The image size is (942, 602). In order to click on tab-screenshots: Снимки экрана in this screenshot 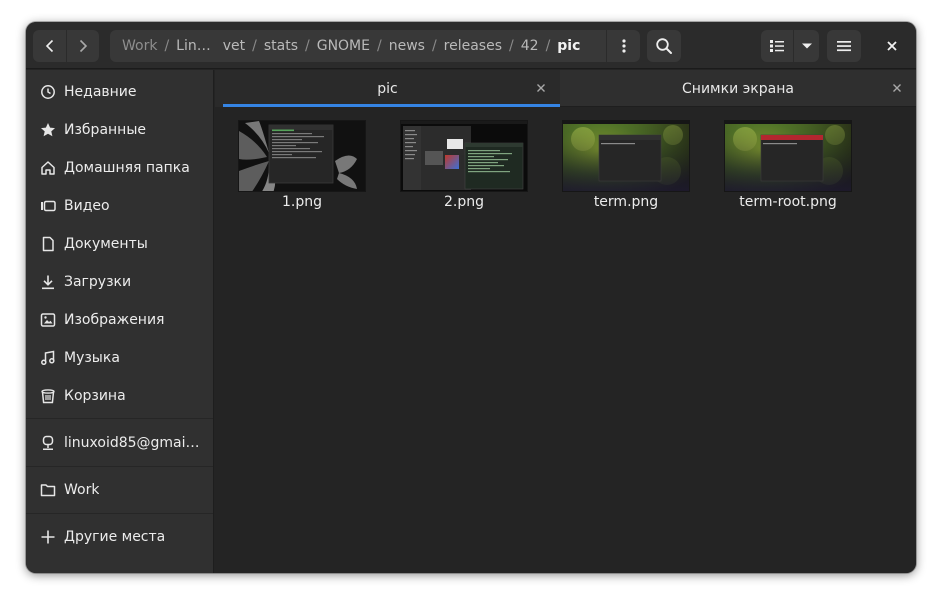, I will do `click(738, 88)`.